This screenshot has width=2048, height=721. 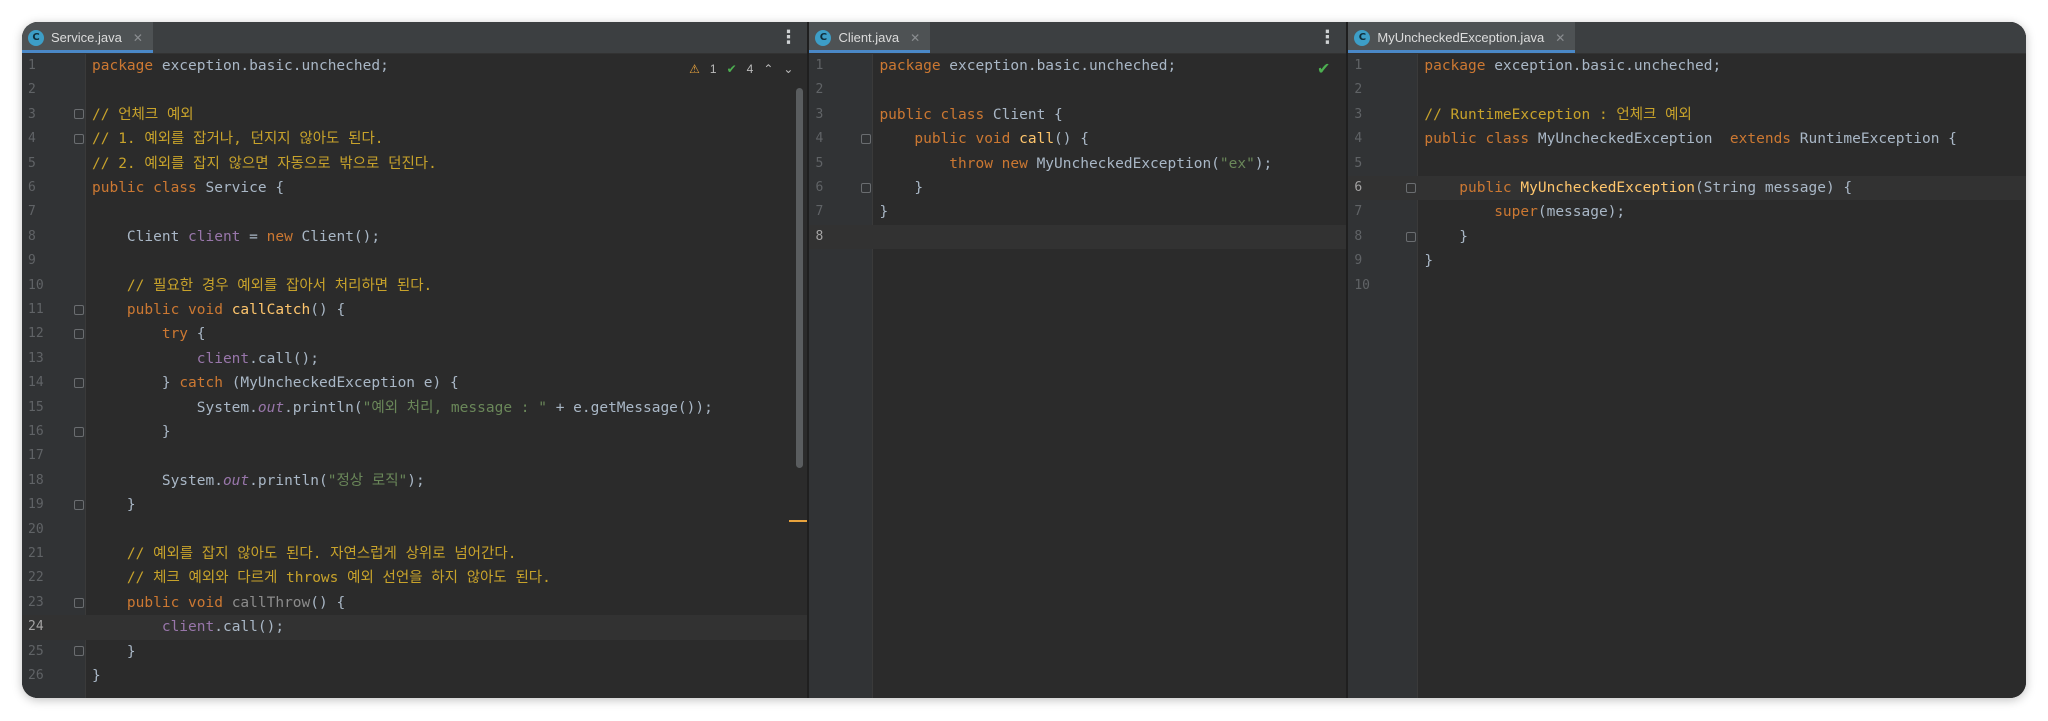 I want to click on line-number: 18, so click(x=36, y=480).